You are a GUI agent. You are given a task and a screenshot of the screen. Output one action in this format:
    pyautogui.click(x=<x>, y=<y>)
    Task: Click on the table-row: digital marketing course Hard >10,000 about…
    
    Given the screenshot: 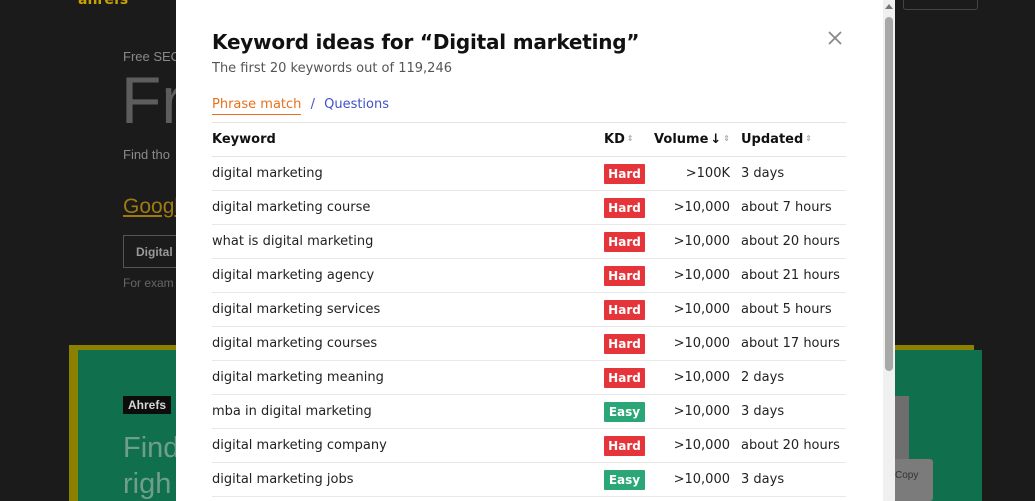 What is the action you would take?
    pyautogui.click(x=529, y=207)
    